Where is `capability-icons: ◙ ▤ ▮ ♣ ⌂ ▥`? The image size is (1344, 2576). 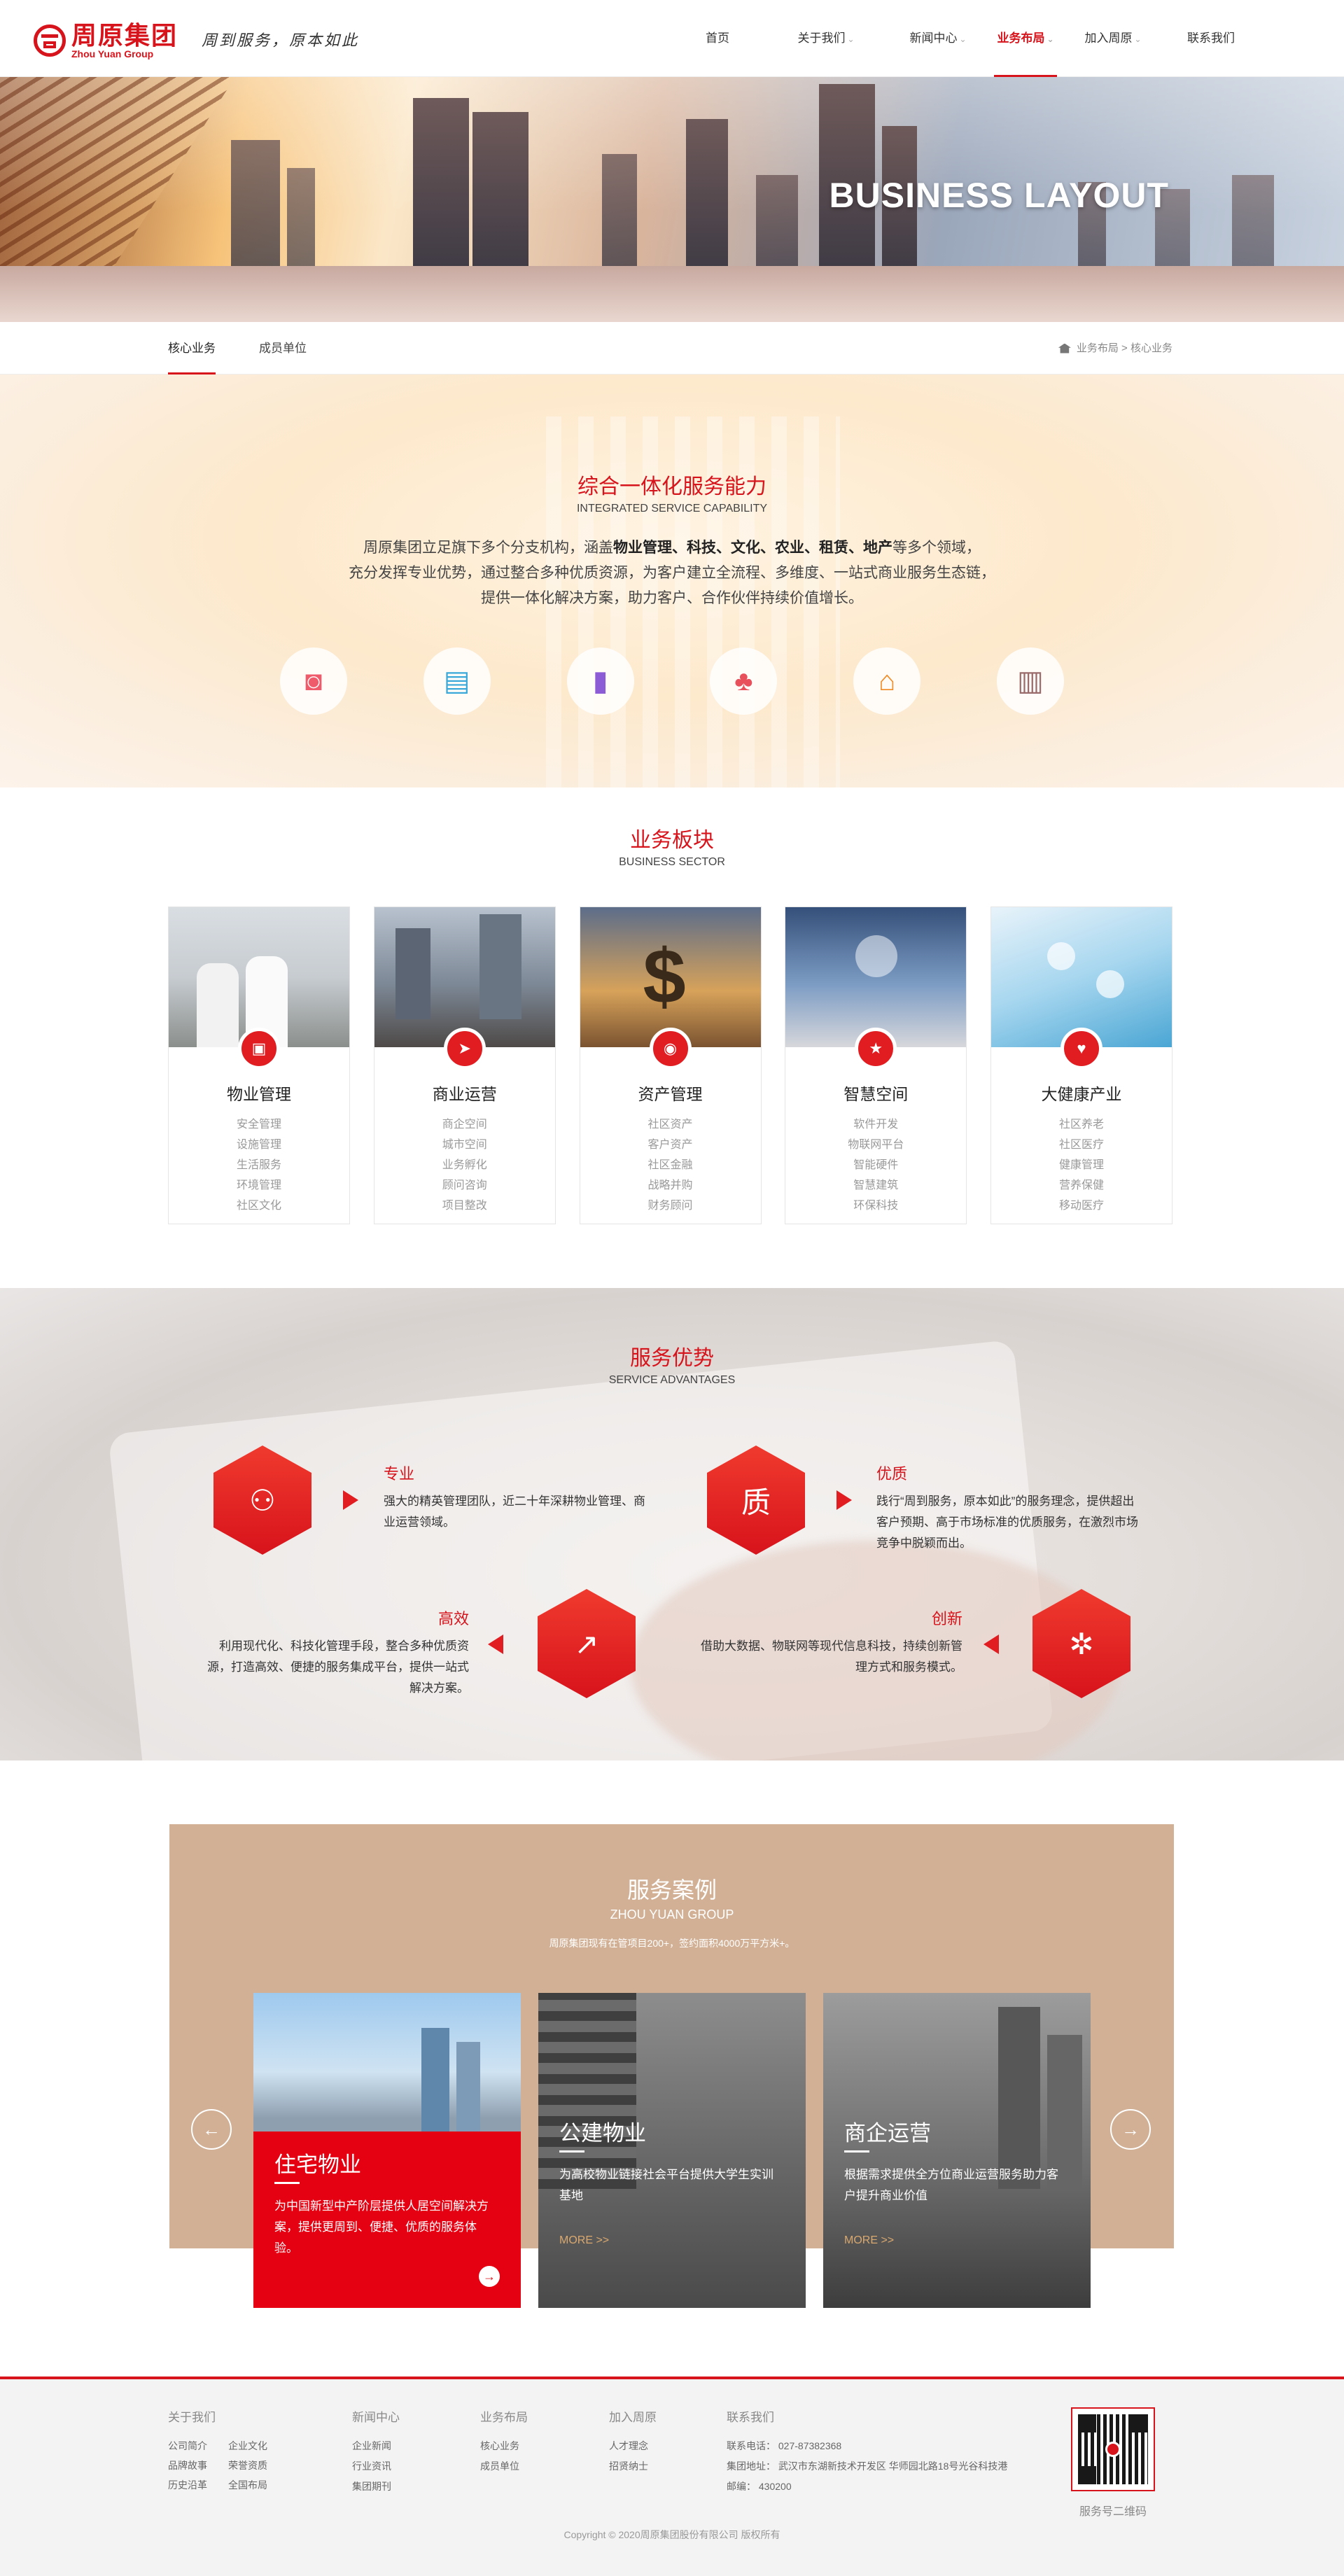 capability-icons: ◙ ▤ ▮ ♣ ⌂ ▥ is located at coordinates (672, 681).